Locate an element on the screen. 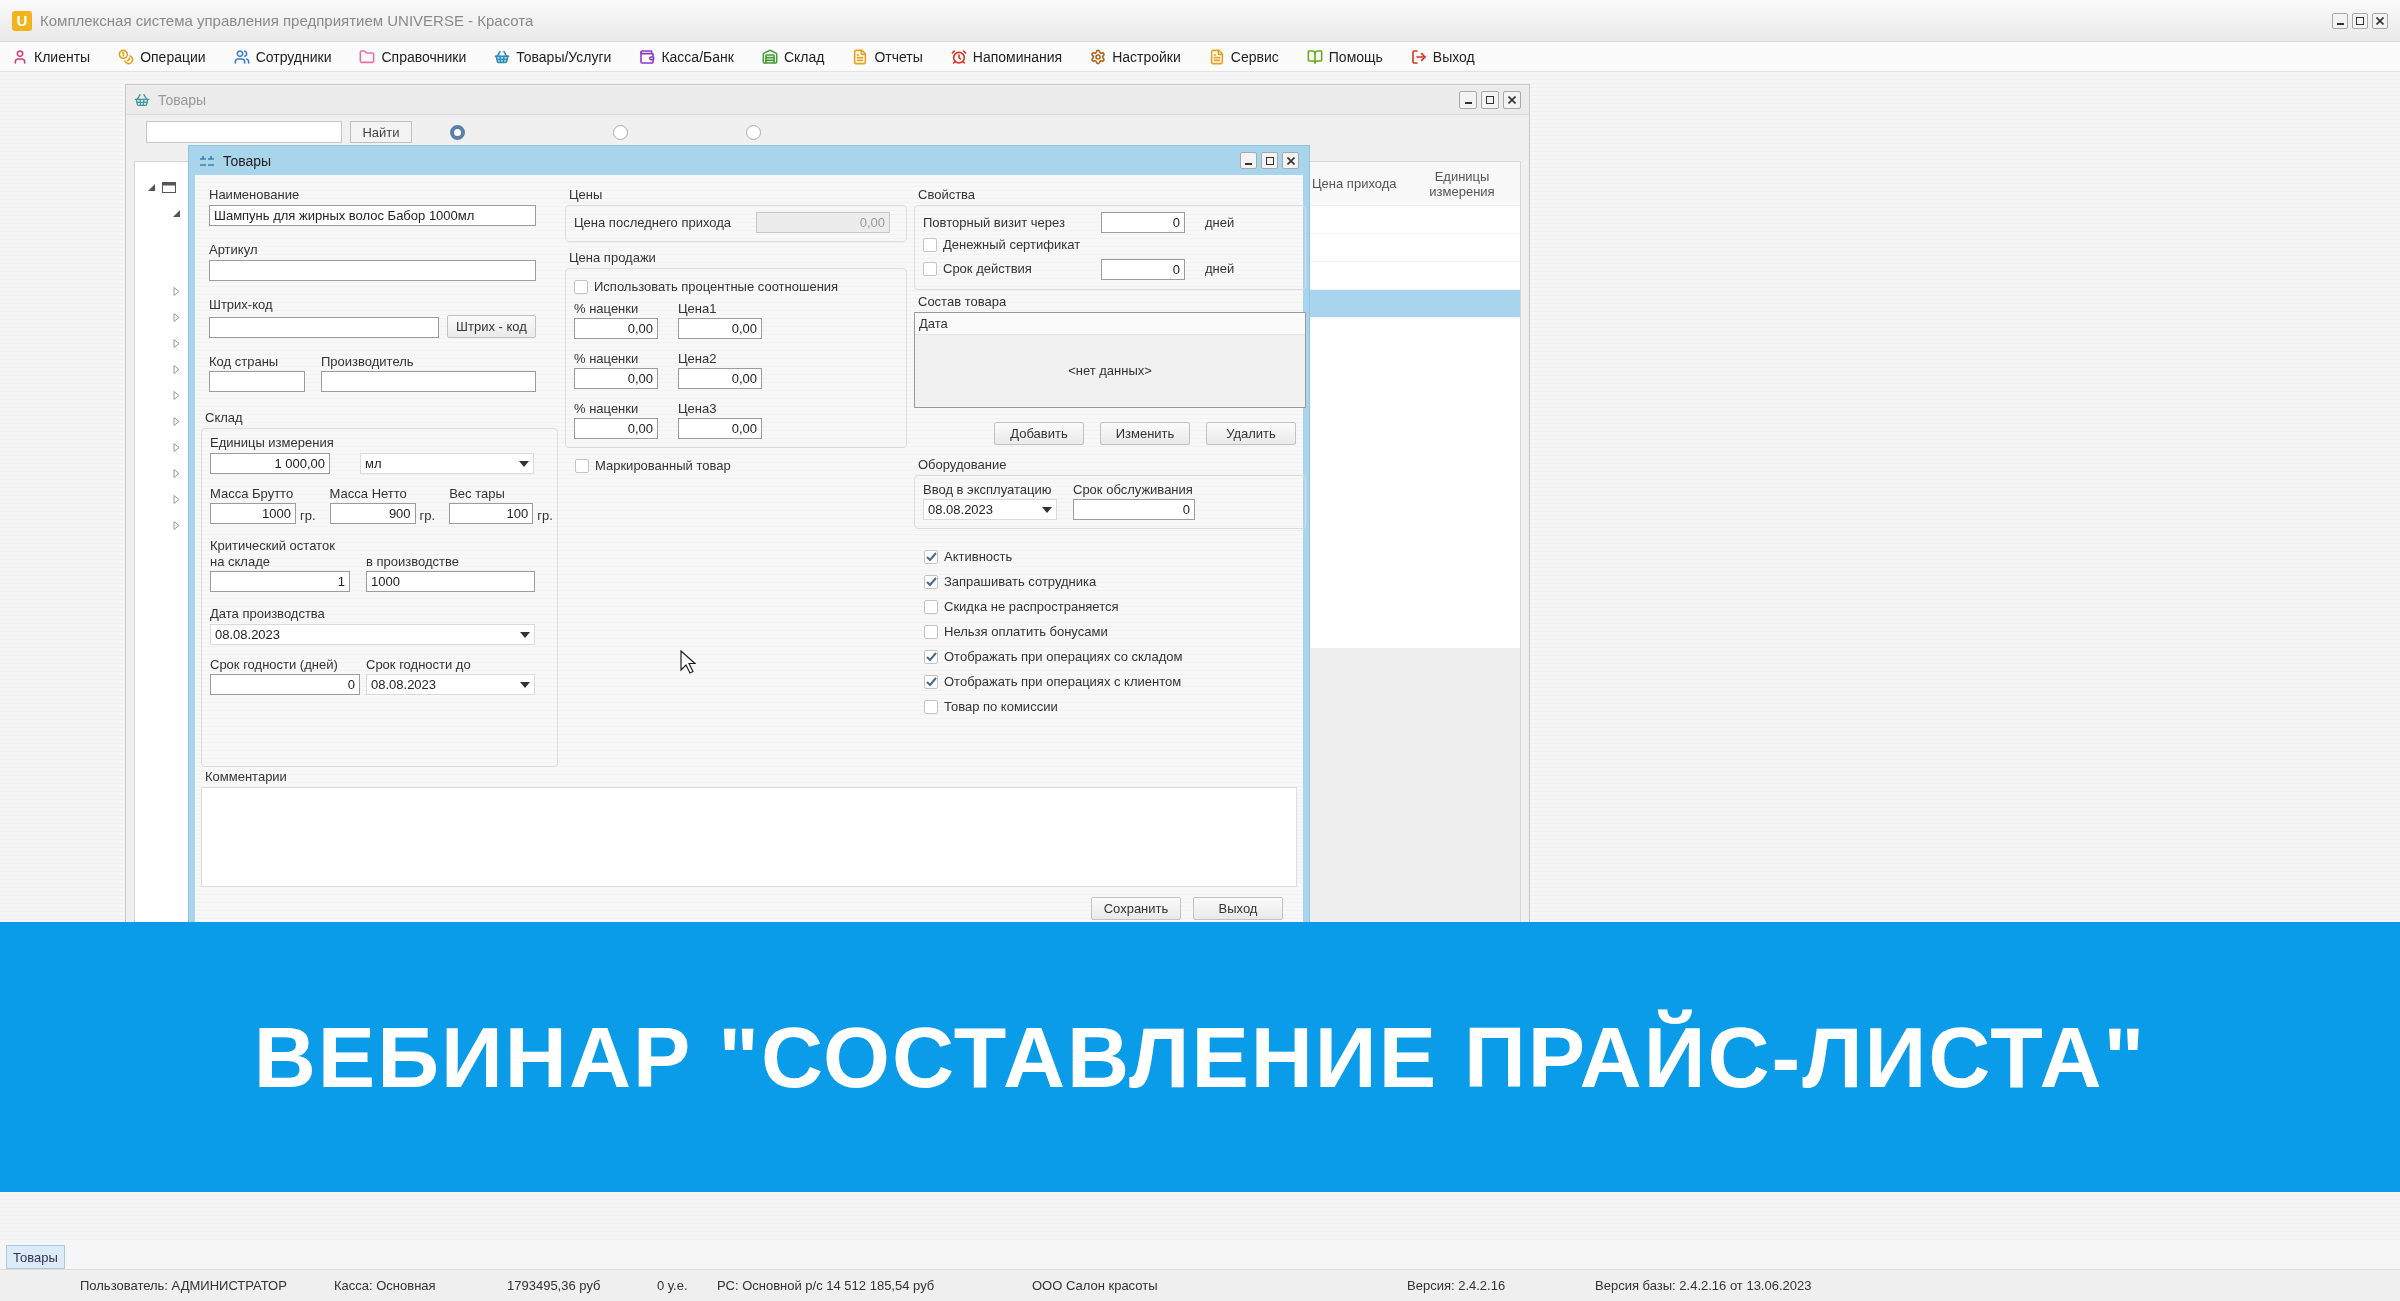 The height and width of the screenshot is (1301, 2400). save-button: Сохранить is located at coordinates (1136, 908).